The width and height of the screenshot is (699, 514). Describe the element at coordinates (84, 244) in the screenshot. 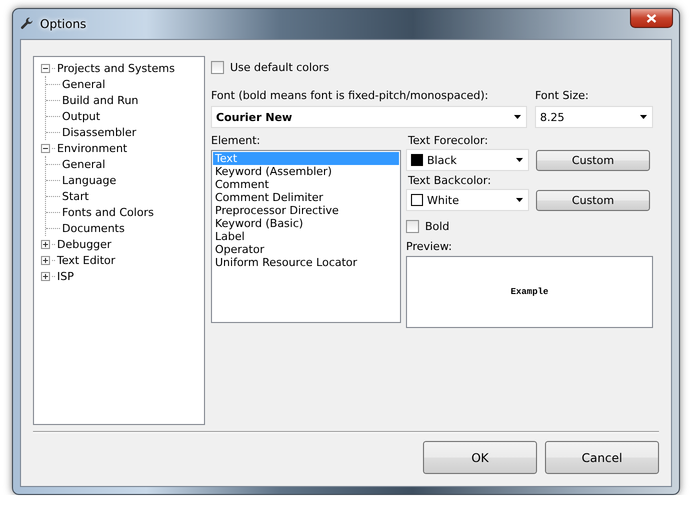

I see `tree-item: Debugger` at that location.